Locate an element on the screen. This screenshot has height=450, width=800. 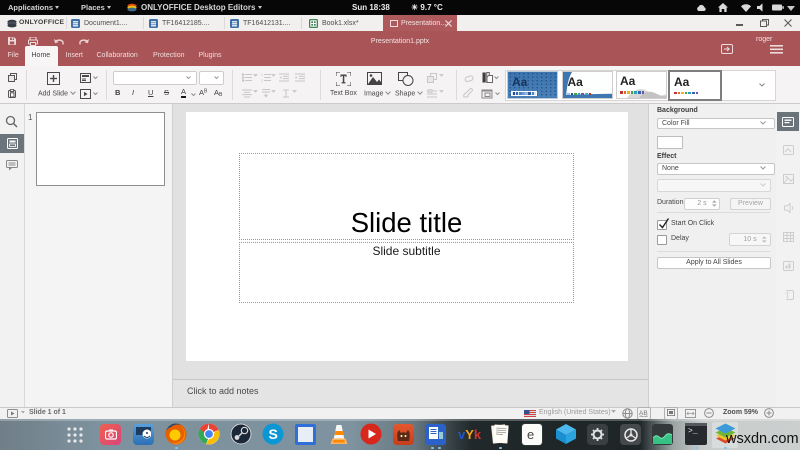
svg-text: T is located at coordinates (787, 295).